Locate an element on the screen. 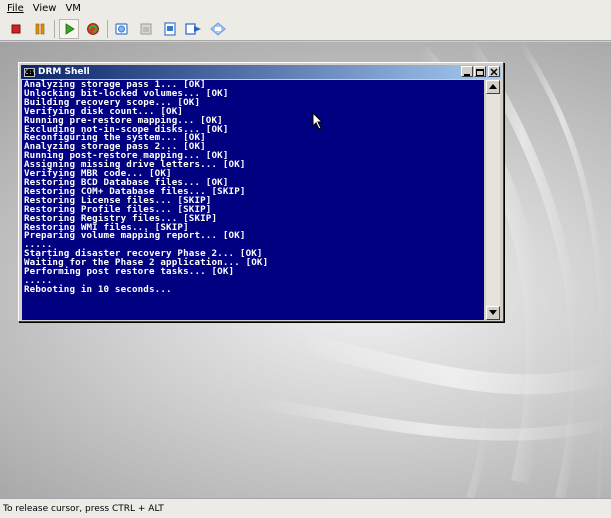 The height and width of the screenshot is (518, 611). menu-file: File is located at coordinates (15, 8).